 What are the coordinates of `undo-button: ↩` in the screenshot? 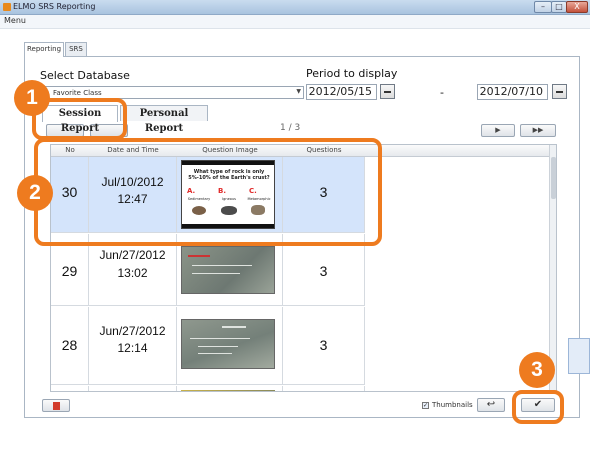 It's located at (491, 405).